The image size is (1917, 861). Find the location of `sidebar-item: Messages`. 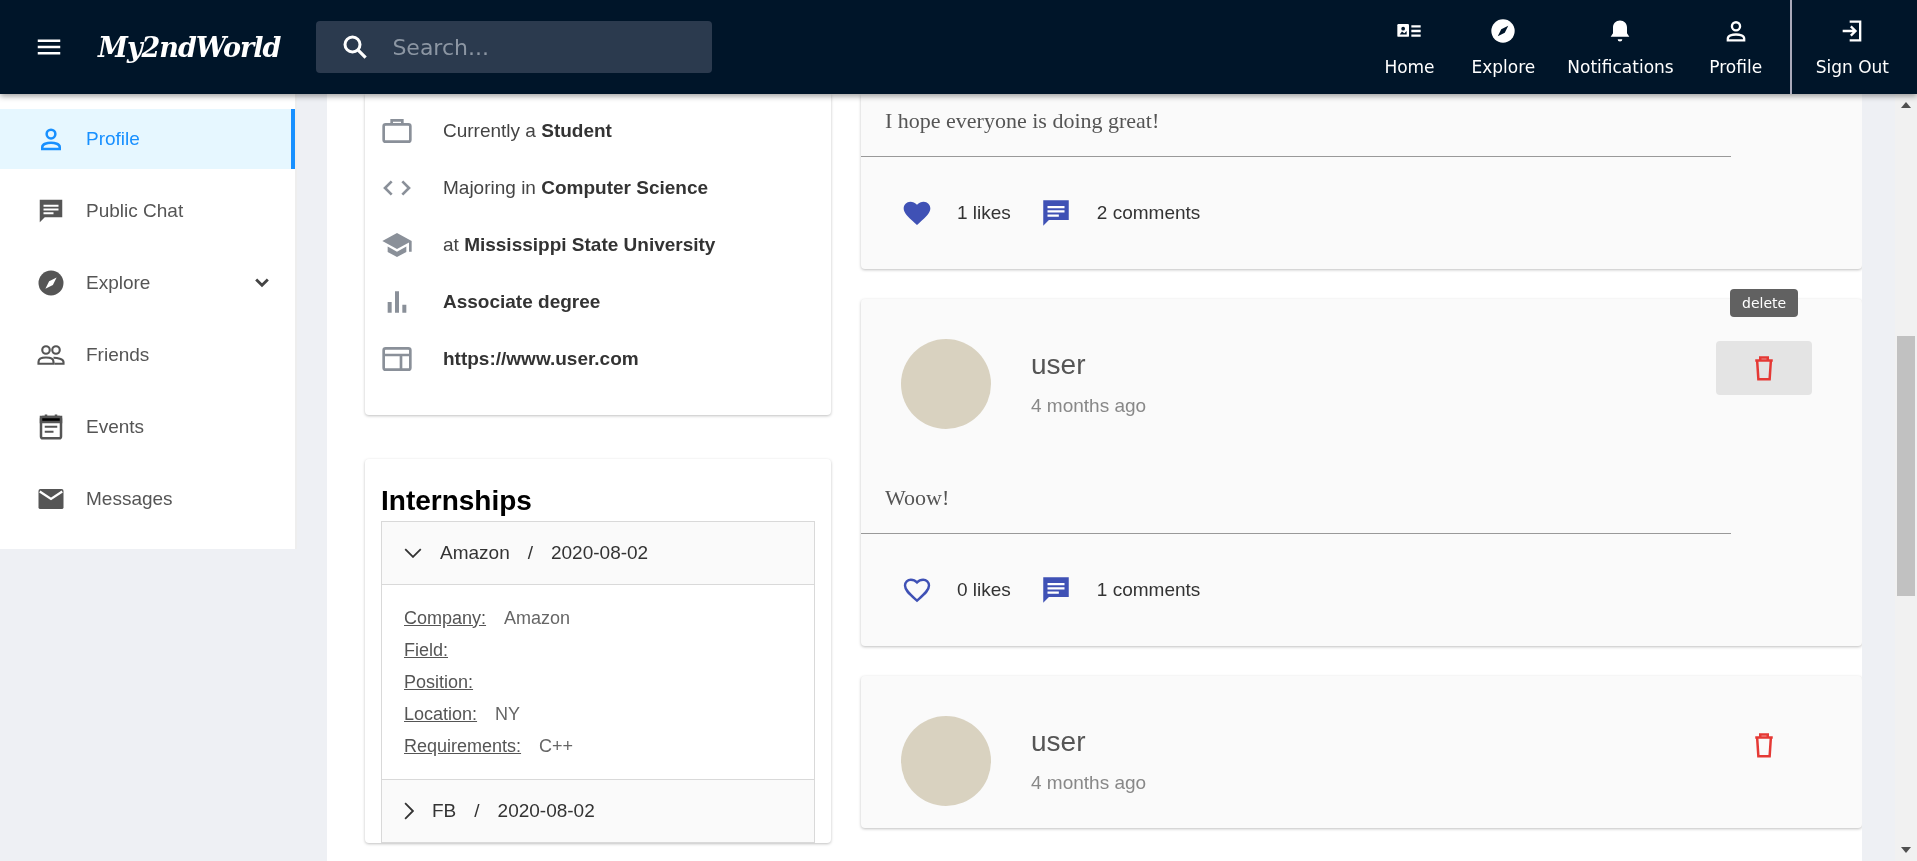

sidebar-item: Messages is located at coordinates (147, 499).